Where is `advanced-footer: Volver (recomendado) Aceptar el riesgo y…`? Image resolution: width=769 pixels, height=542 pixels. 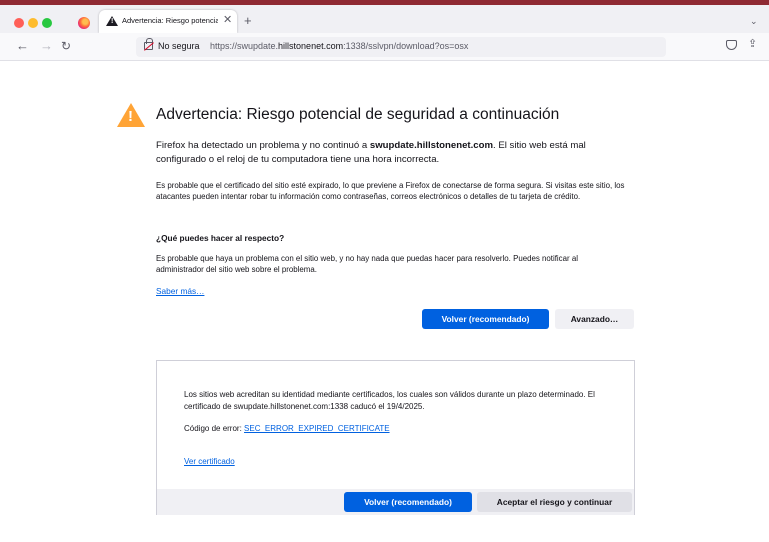 advanced-footer: Volver (recomendado) Aceptar el riesgo y… is located at coordinates (395, 502).